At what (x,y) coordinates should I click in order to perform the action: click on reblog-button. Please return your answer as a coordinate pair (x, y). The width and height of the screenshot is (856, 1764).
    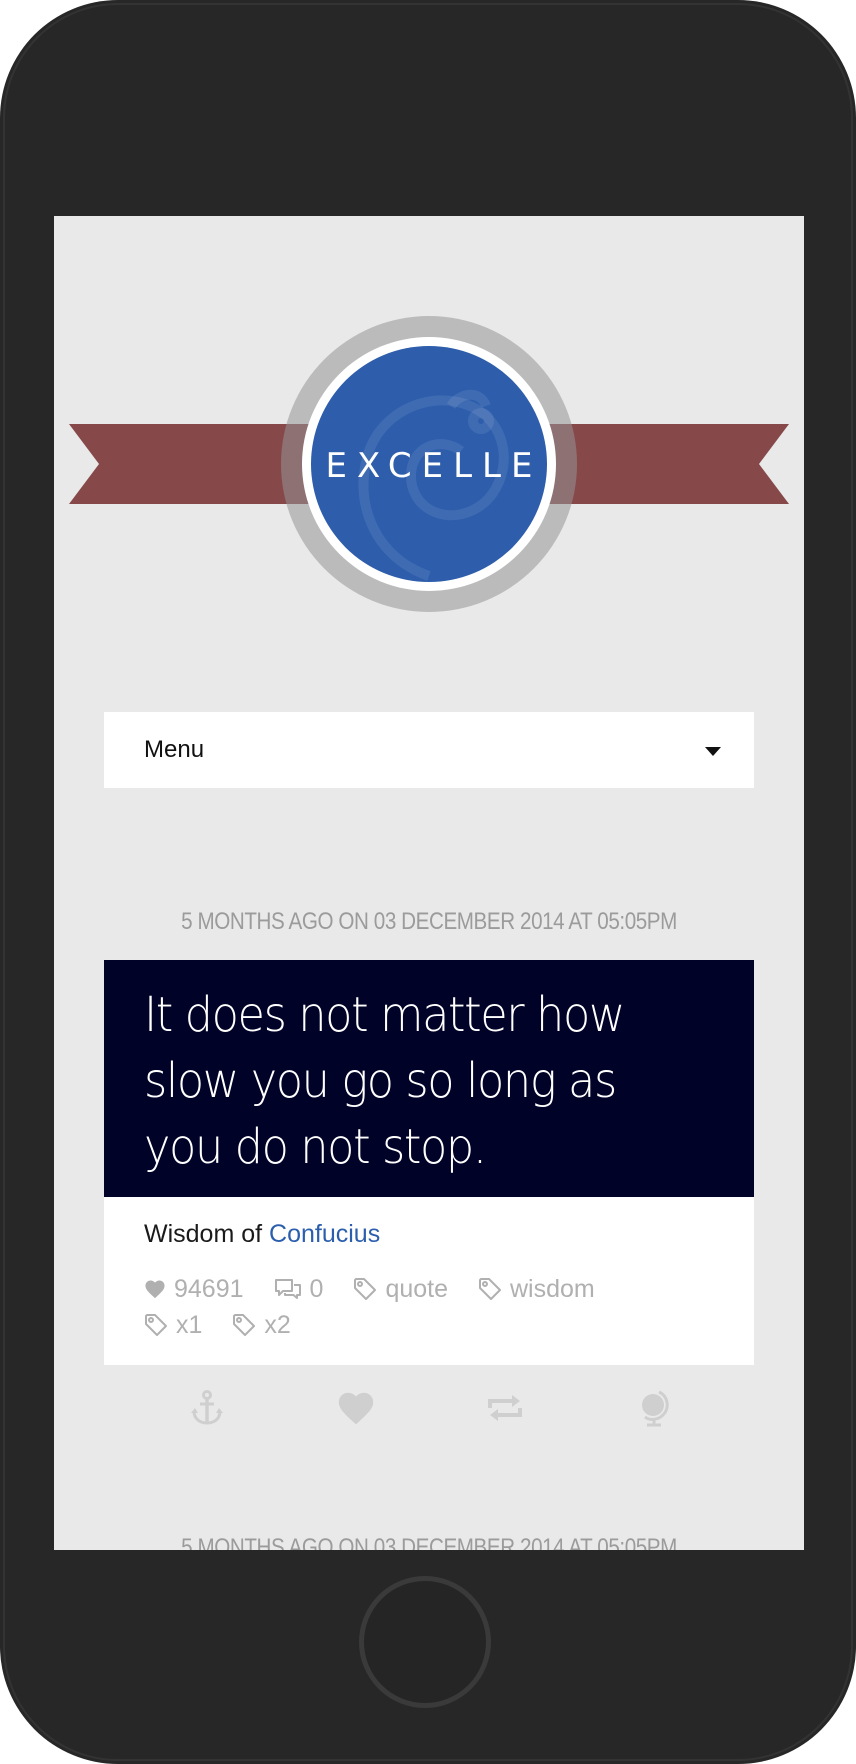
    Looking at the image, I should click on (505, 1408).